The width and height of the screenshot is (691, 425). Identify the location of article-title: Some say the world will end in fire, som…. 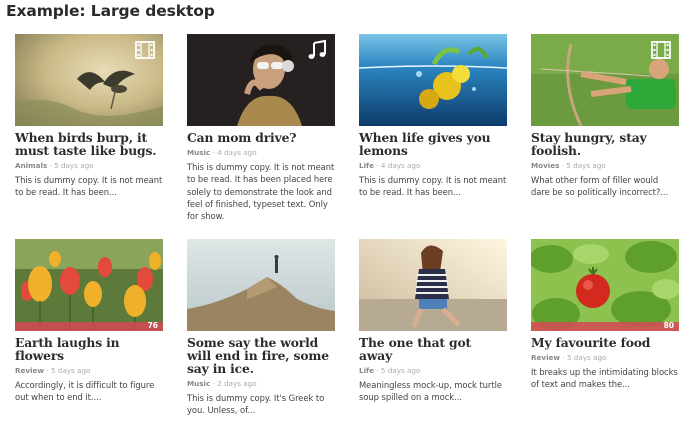
(261, 355).